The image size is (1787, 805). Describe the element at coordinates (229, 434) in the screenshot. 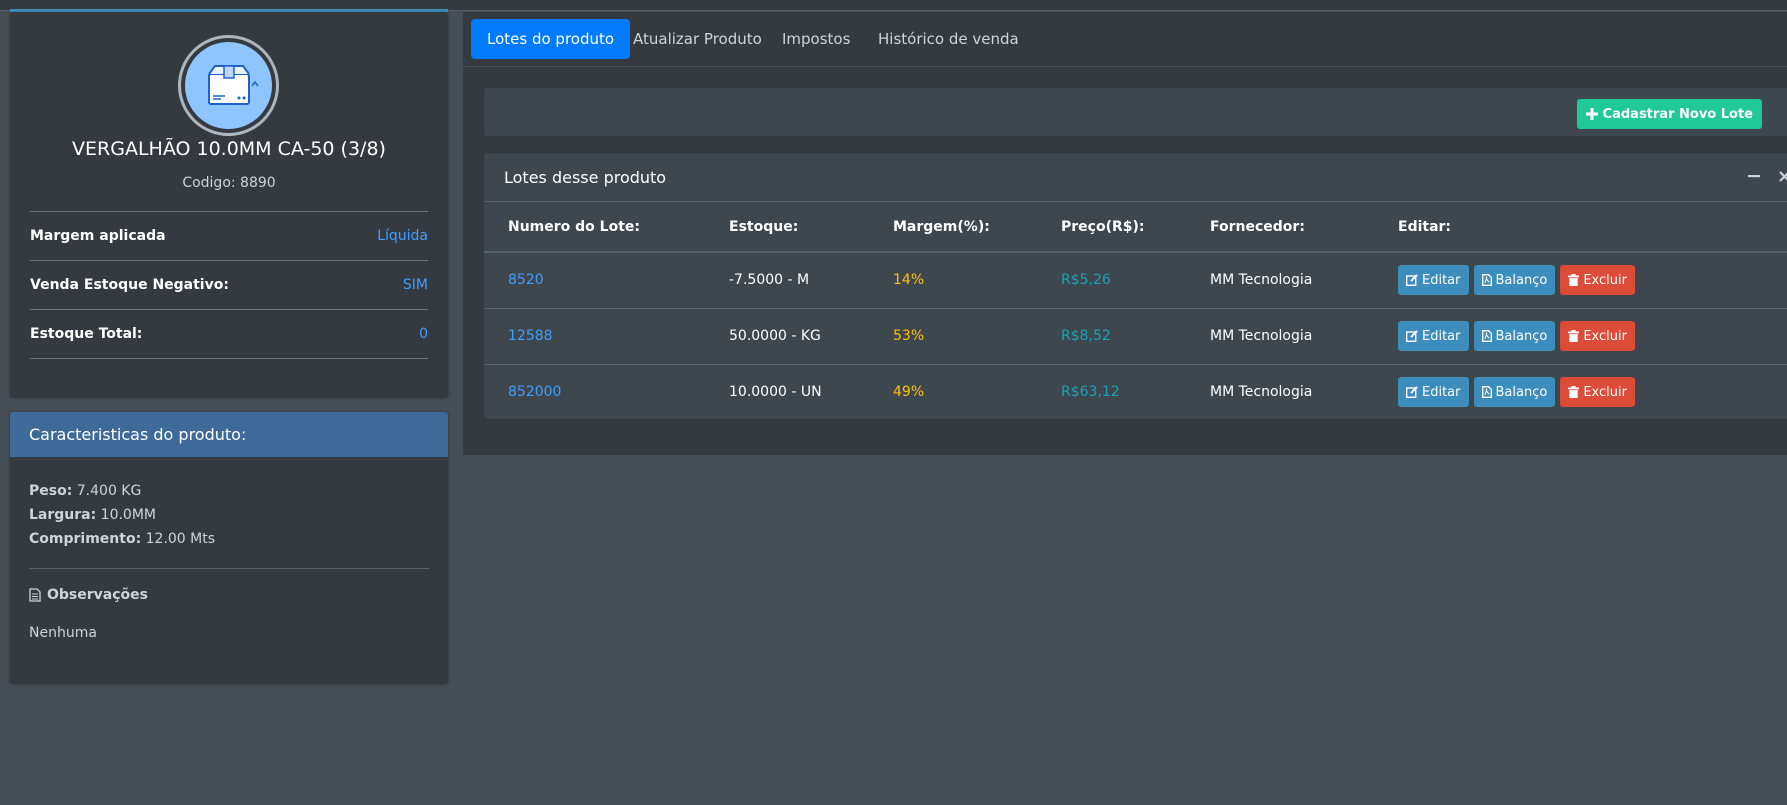

I see `characteristics-title: Caracteristicas do produto:` at that location.